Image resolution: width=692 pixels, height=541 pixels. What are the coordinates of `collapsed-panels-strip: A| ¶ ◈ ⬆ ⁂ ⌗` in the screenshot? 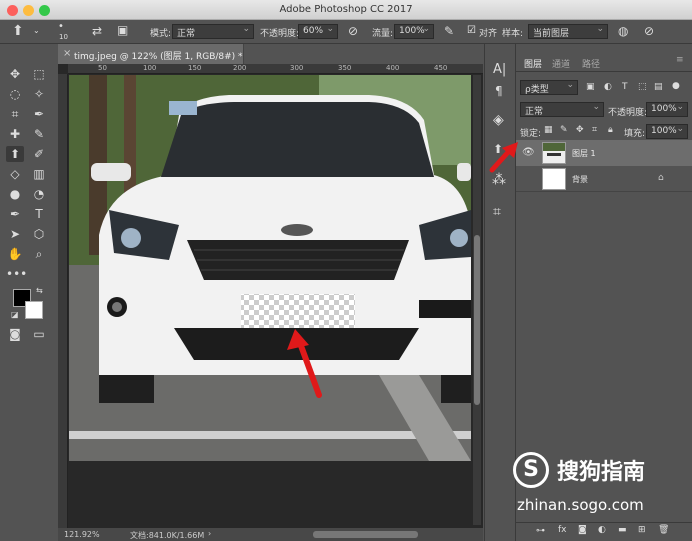 It's located at (500, 292).